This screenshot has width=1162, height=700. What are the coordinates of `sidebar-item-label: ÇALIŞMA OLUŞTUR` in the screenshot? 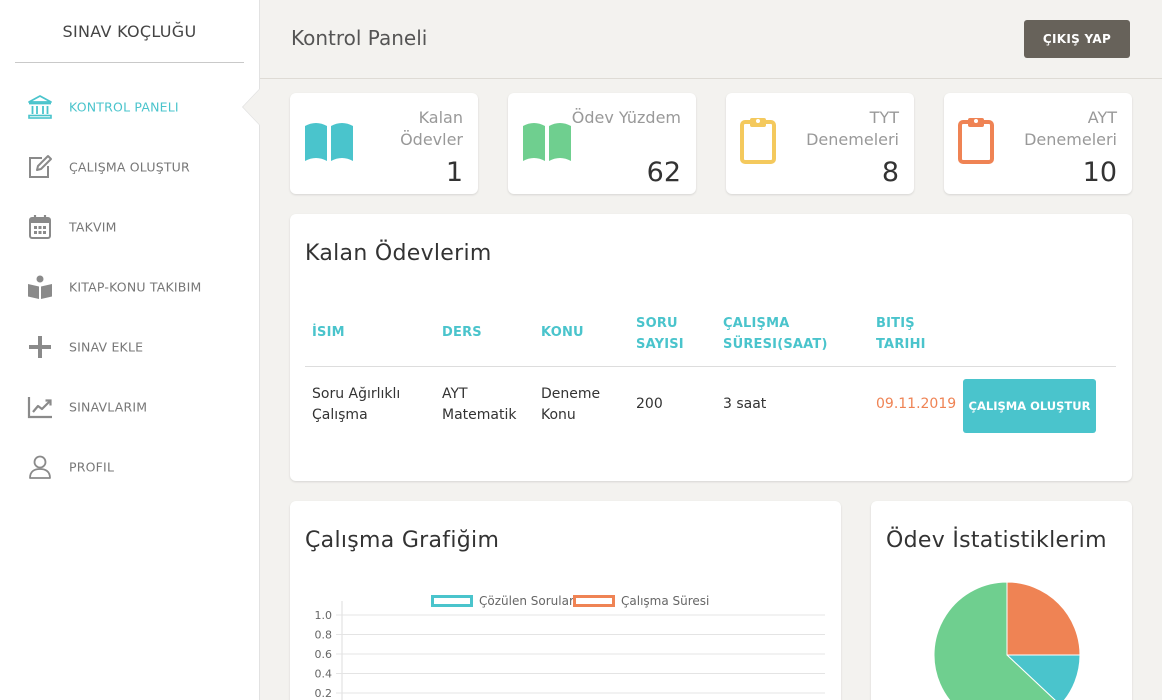 It's located at (129, 167).